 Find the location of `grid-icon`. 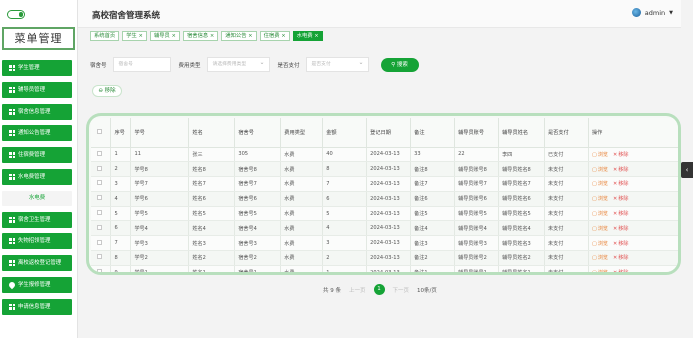

grid-icon is located at coordinates (12, 111).